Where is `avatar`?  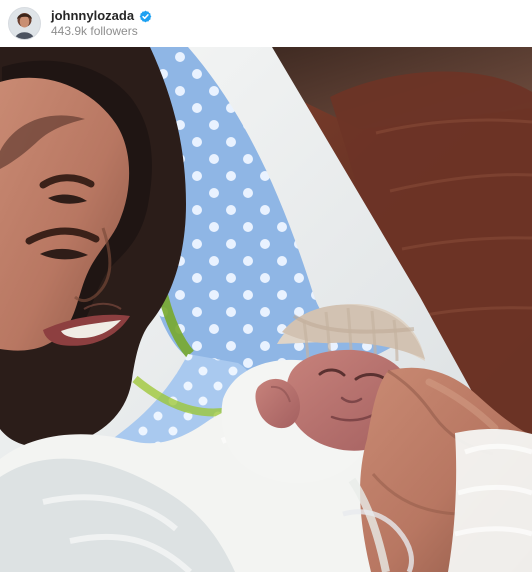
avatar is located at coordinates (24, 23).